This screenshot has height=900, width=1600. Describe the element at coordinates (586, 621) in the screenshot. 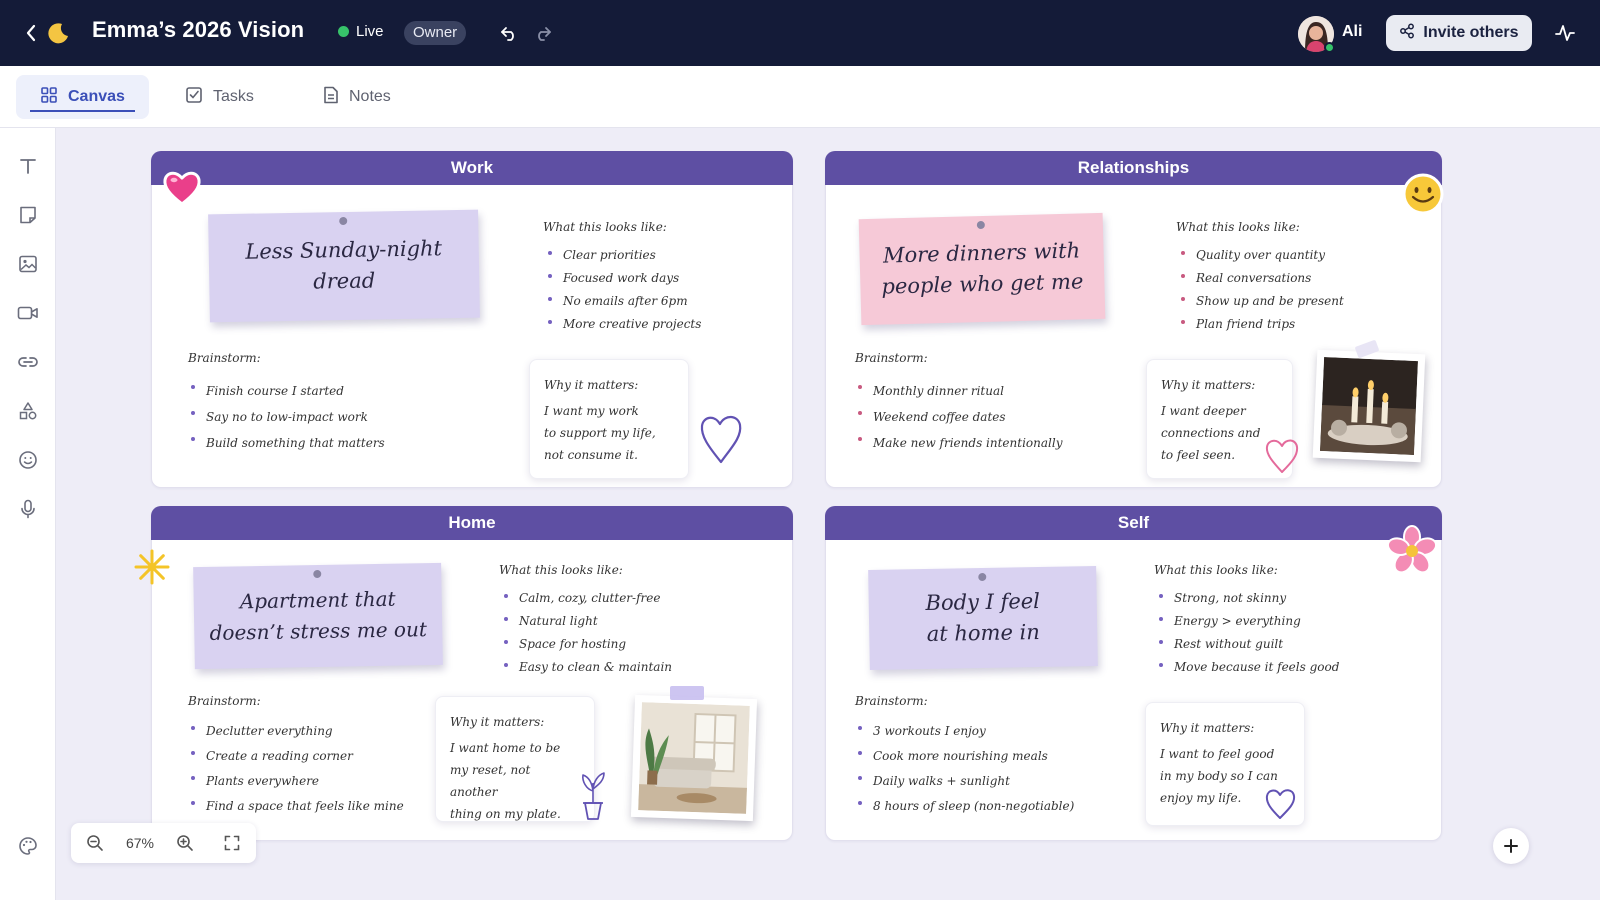

I see `list-item: Natural light` at that location.